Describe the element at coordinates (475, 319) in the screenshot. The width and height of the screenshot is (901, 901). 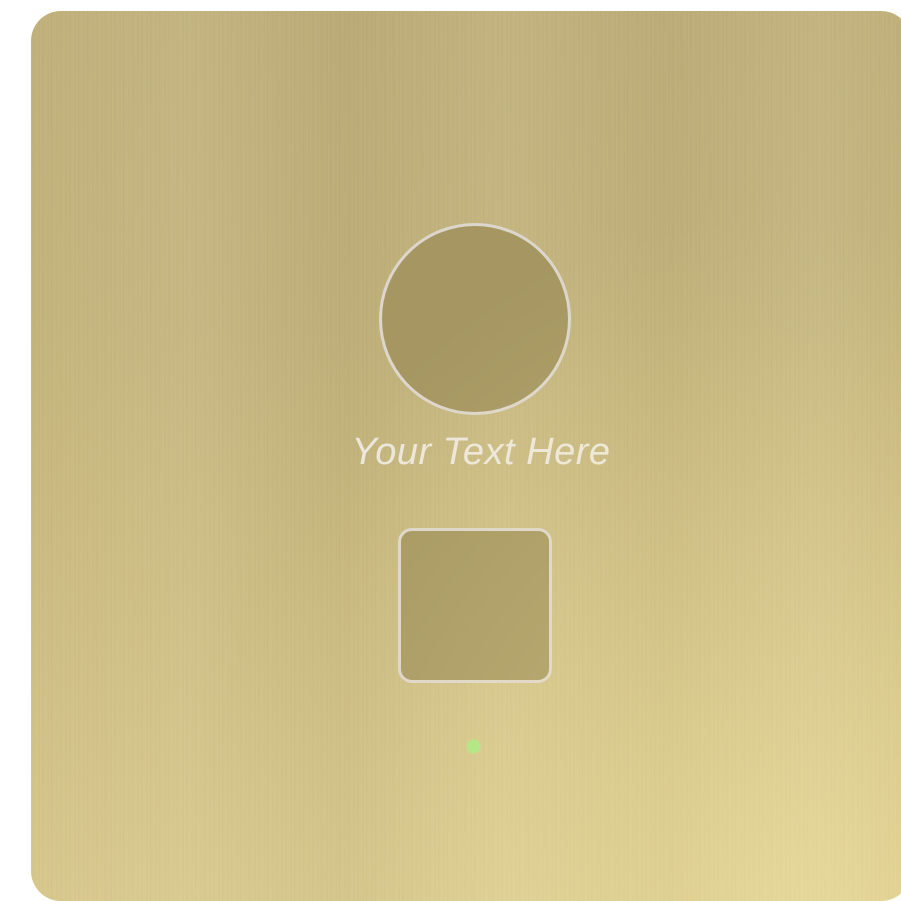
I see `round-push-button` at that location.